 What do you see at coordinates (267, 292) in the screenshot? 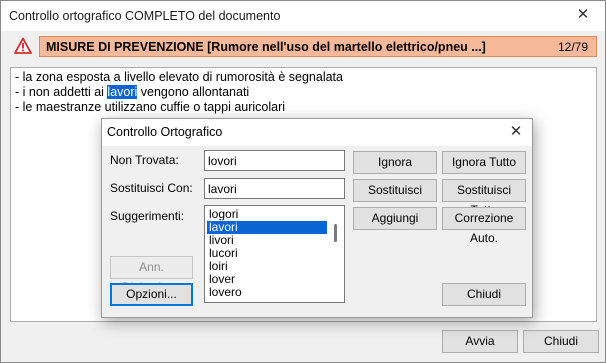
I see `suggestion-item: lovero` at bounding box center [267, 292].